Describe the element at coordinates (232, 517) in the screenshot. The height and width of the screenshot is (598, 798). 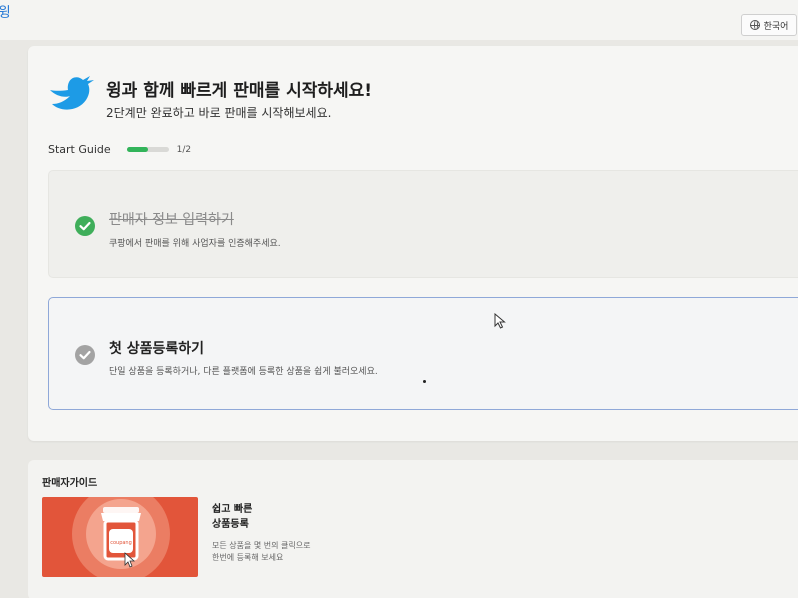
I see `guide-card-title: 쉽고 빠른 상품등록` at that location.